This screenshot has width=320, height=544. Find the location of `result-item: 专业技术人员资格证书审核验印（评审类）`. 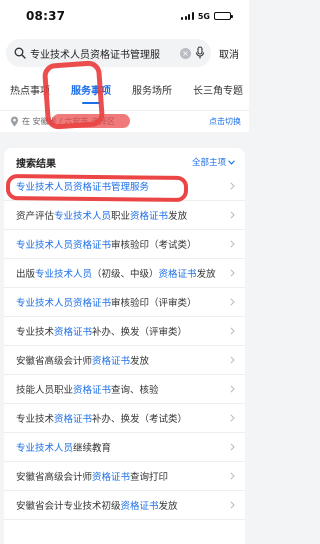

result-item: 专业技术人员资格证书审核验印（评审类） is located at coordinates (124, 302).